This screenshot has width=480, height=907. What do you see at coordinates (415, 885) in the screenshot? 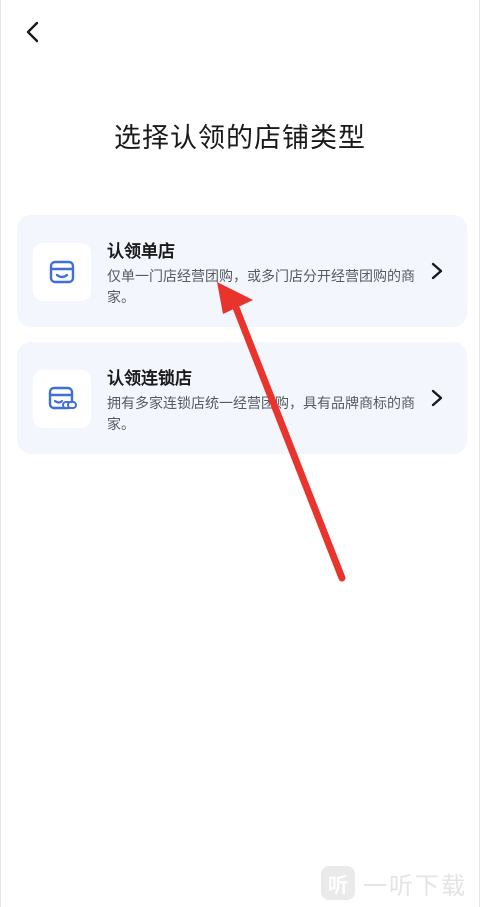
I see `watermark-text: 一听下载` at bounding box center [415, 885].